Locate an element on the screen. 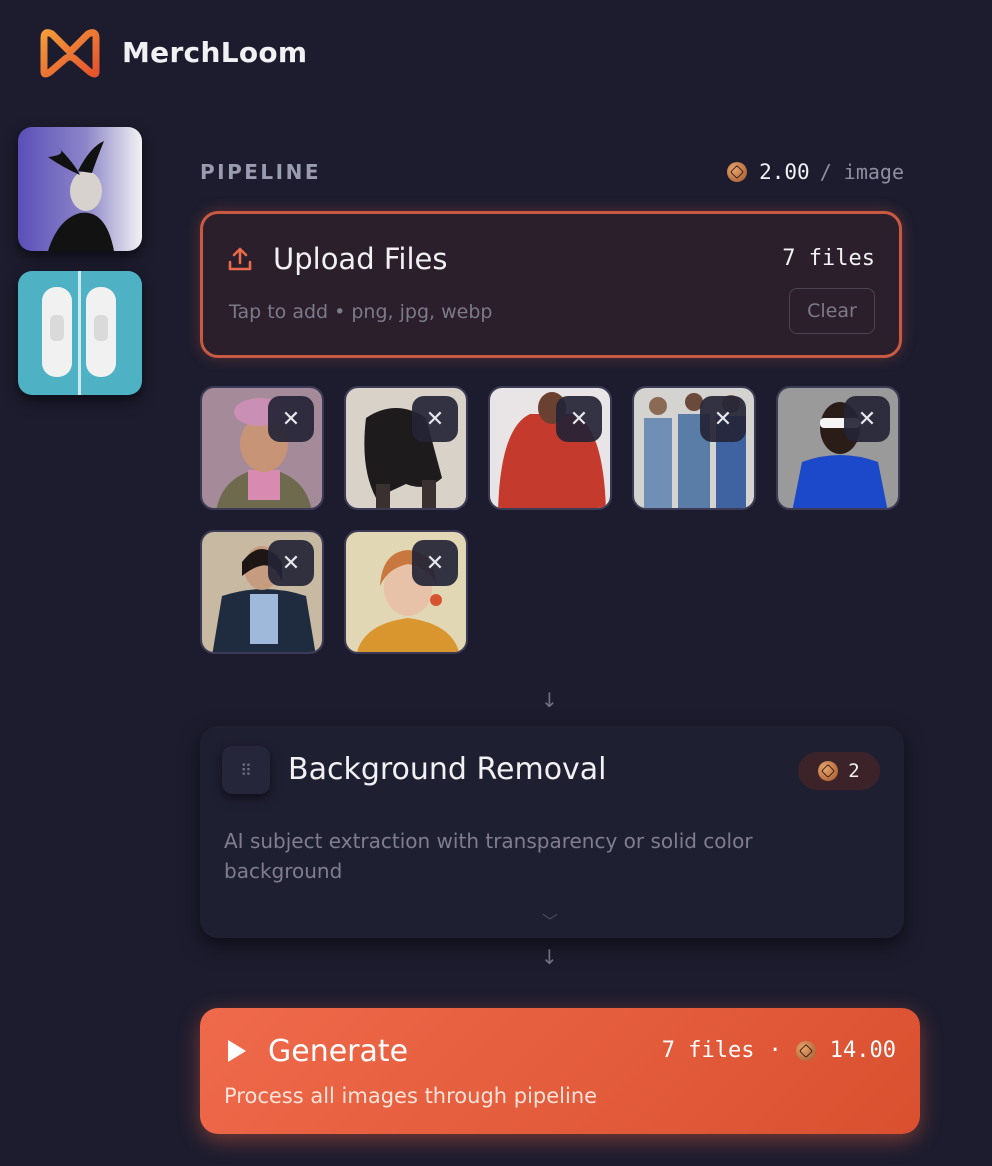  generate-subtitle: Process all images through pipeline is located at coordinates (411, 1096).